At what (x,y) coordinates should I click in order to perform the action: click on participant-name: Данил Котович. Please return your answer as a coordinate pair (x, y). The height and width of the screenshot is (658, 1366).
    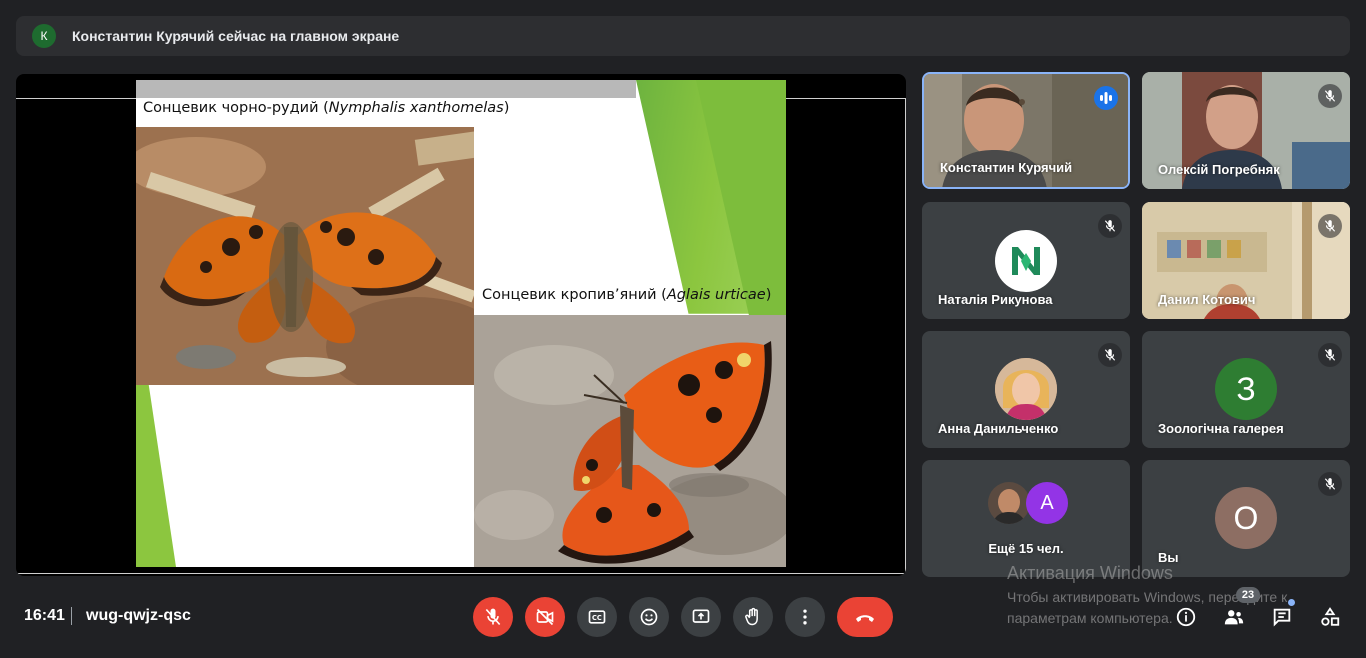
    Looking at the image, I should click on (1207, 299).